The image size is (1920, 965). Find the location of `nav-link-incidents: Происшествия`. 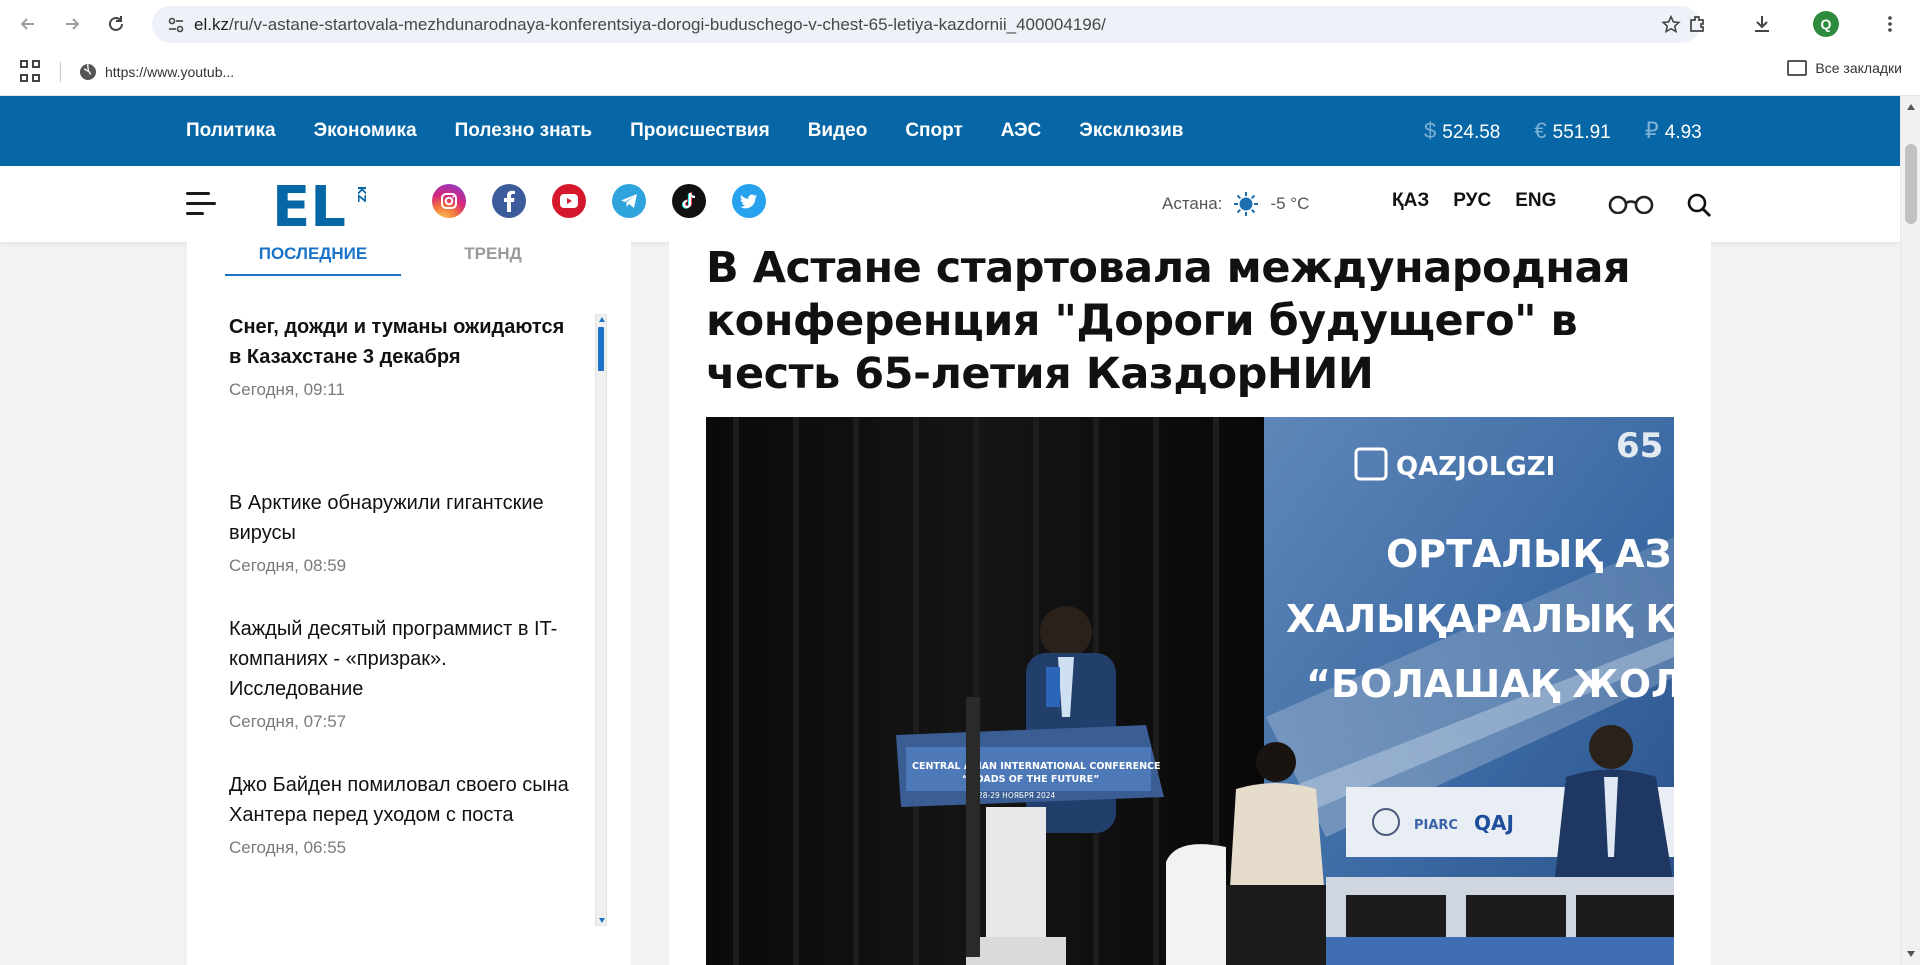

nav-link-incidents: Происшествия is located at coordinates (700, 131).